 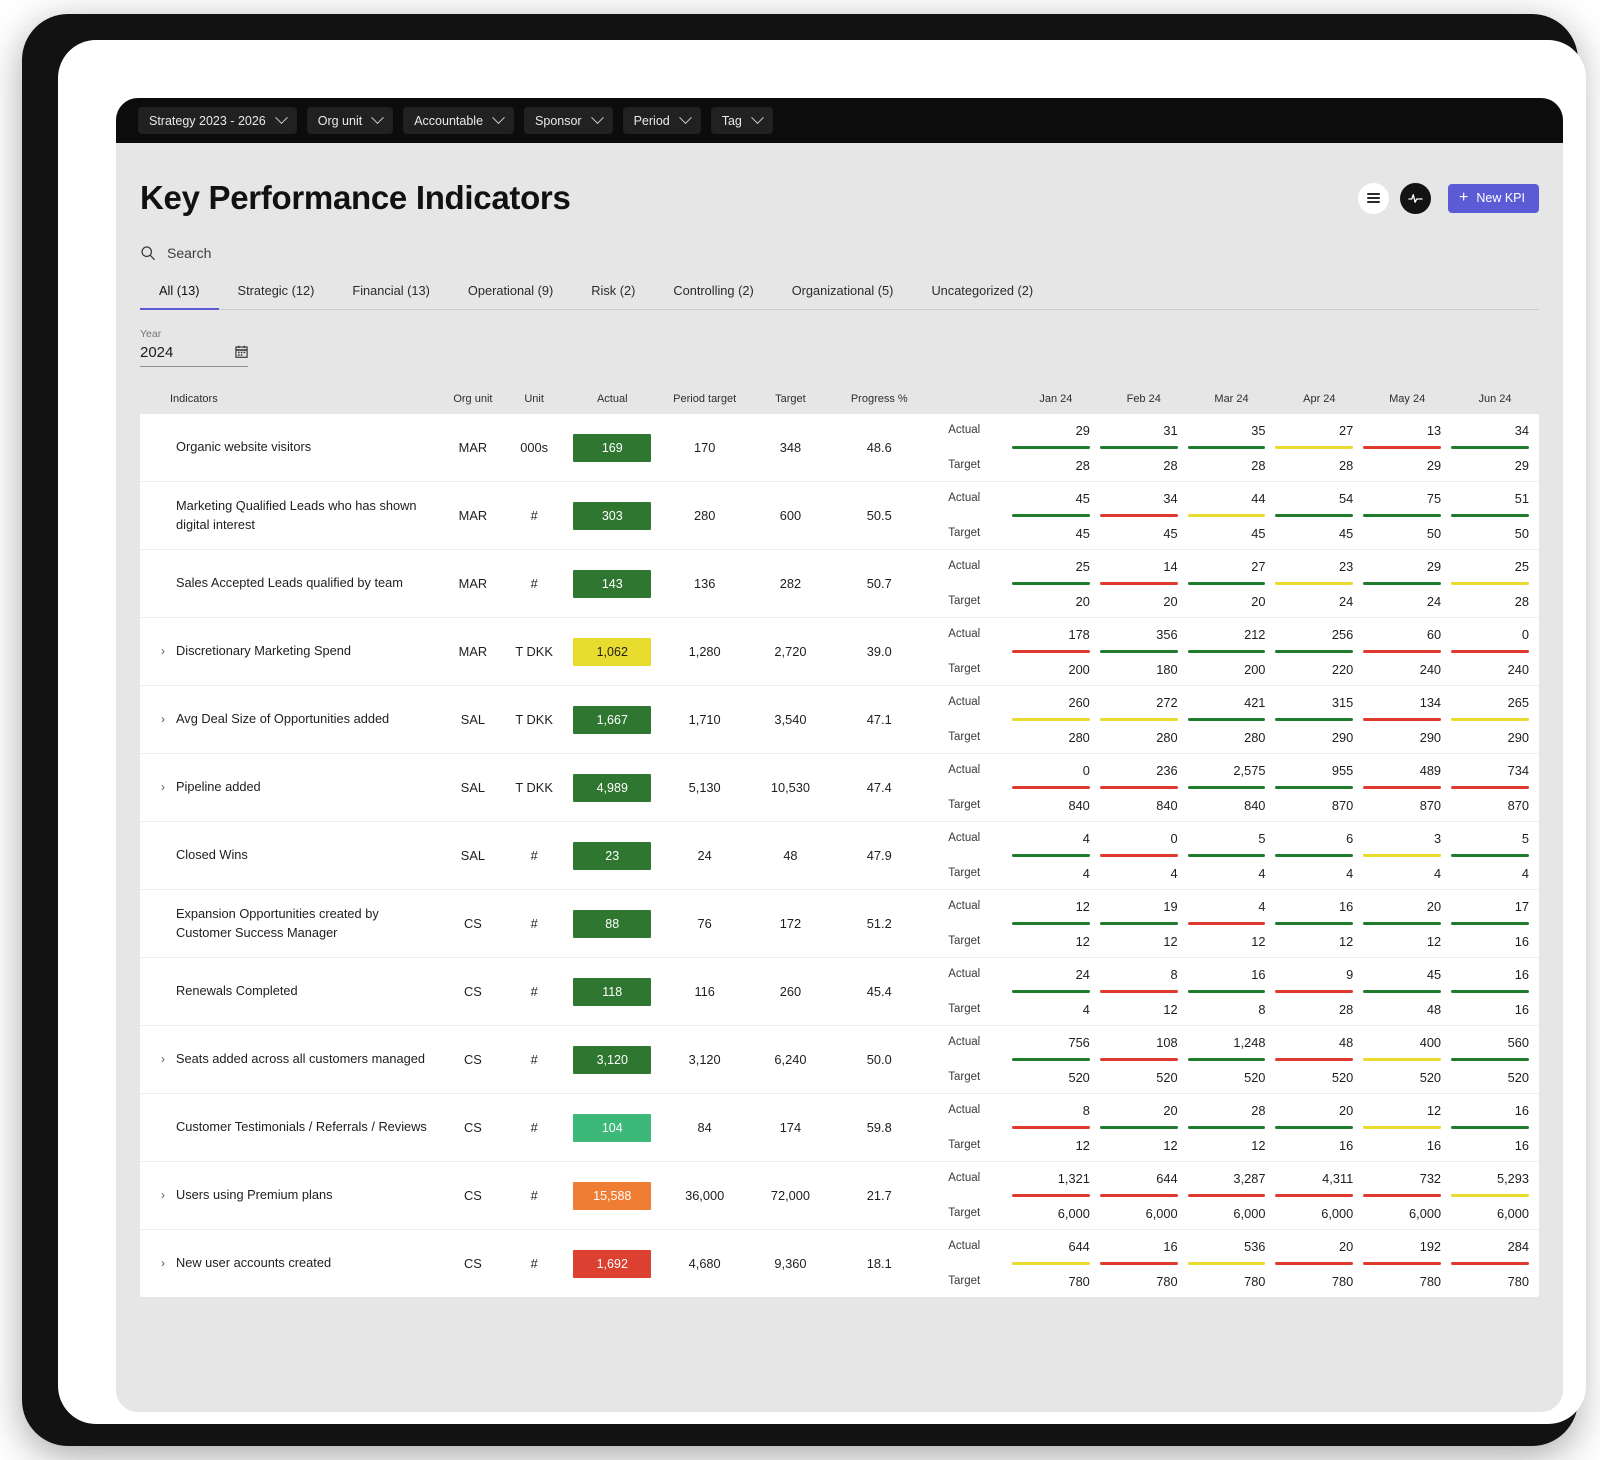 I want to click on new-kpi-button: + New KPI, so click(x=1493, y=198).